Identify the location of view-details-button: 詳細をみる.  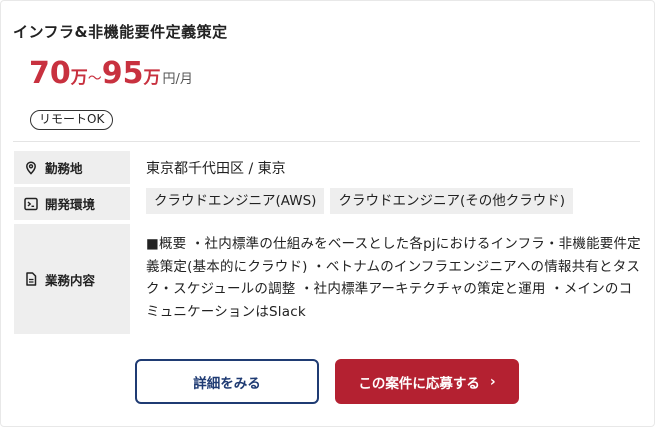
(227, 381).